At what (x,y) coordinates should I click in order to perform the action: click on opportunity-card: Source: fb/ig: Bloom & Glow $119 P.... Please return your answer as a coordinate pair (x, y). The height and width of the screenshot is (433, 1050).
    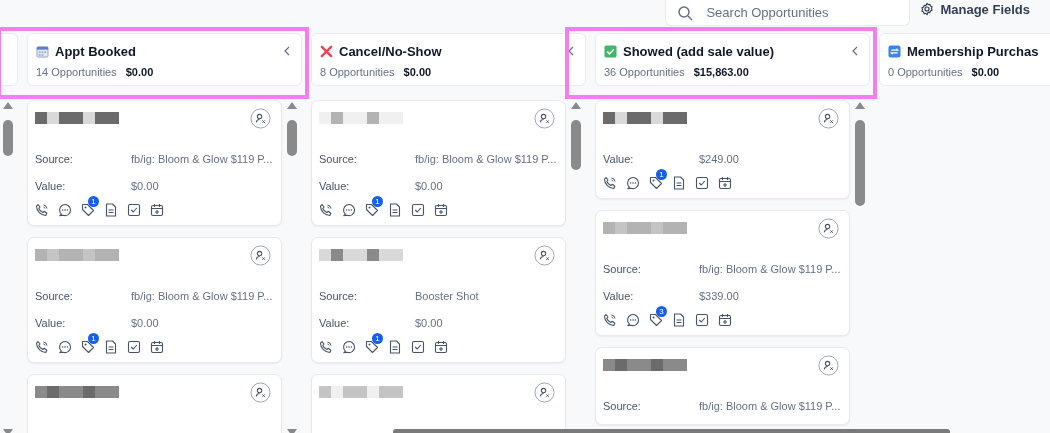
    Looking at the image, I should click on (722, 386).